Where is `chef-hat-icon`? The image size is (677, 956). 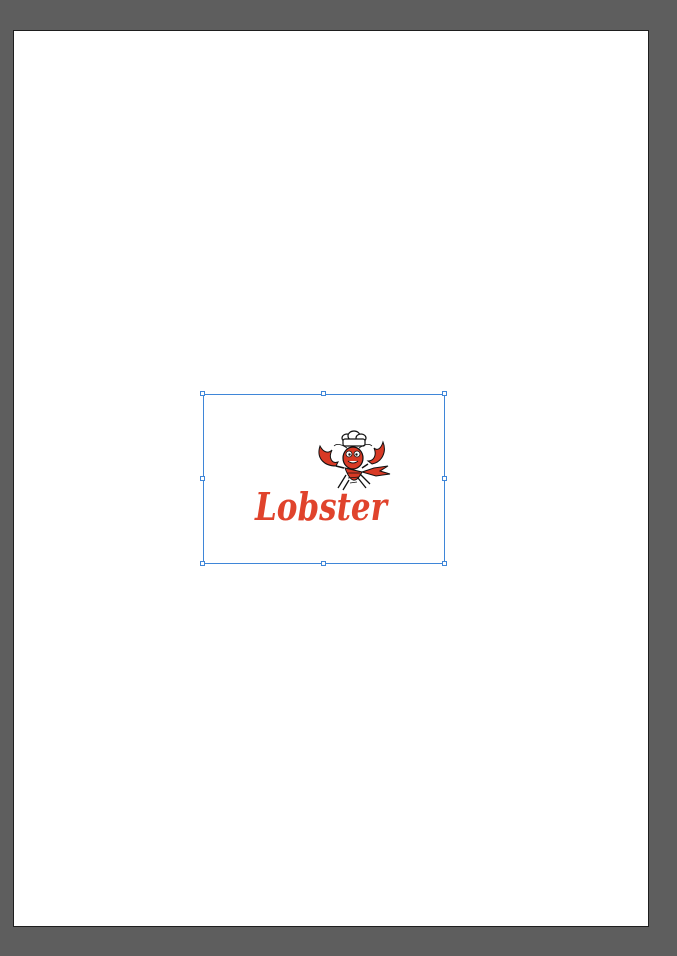 chef-hat-icon is located at coordinates (354, 438).